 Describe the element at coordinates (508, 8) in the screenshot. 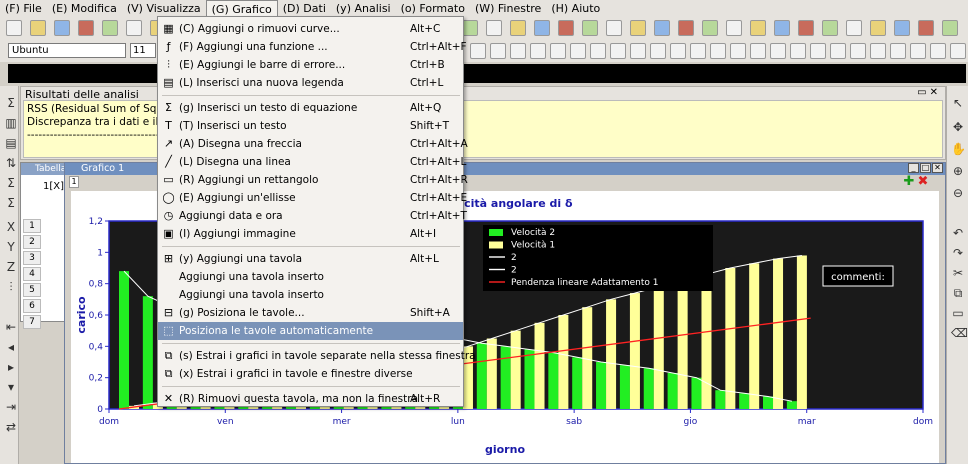

I see `menu-7: (W) Finestre` at that location.